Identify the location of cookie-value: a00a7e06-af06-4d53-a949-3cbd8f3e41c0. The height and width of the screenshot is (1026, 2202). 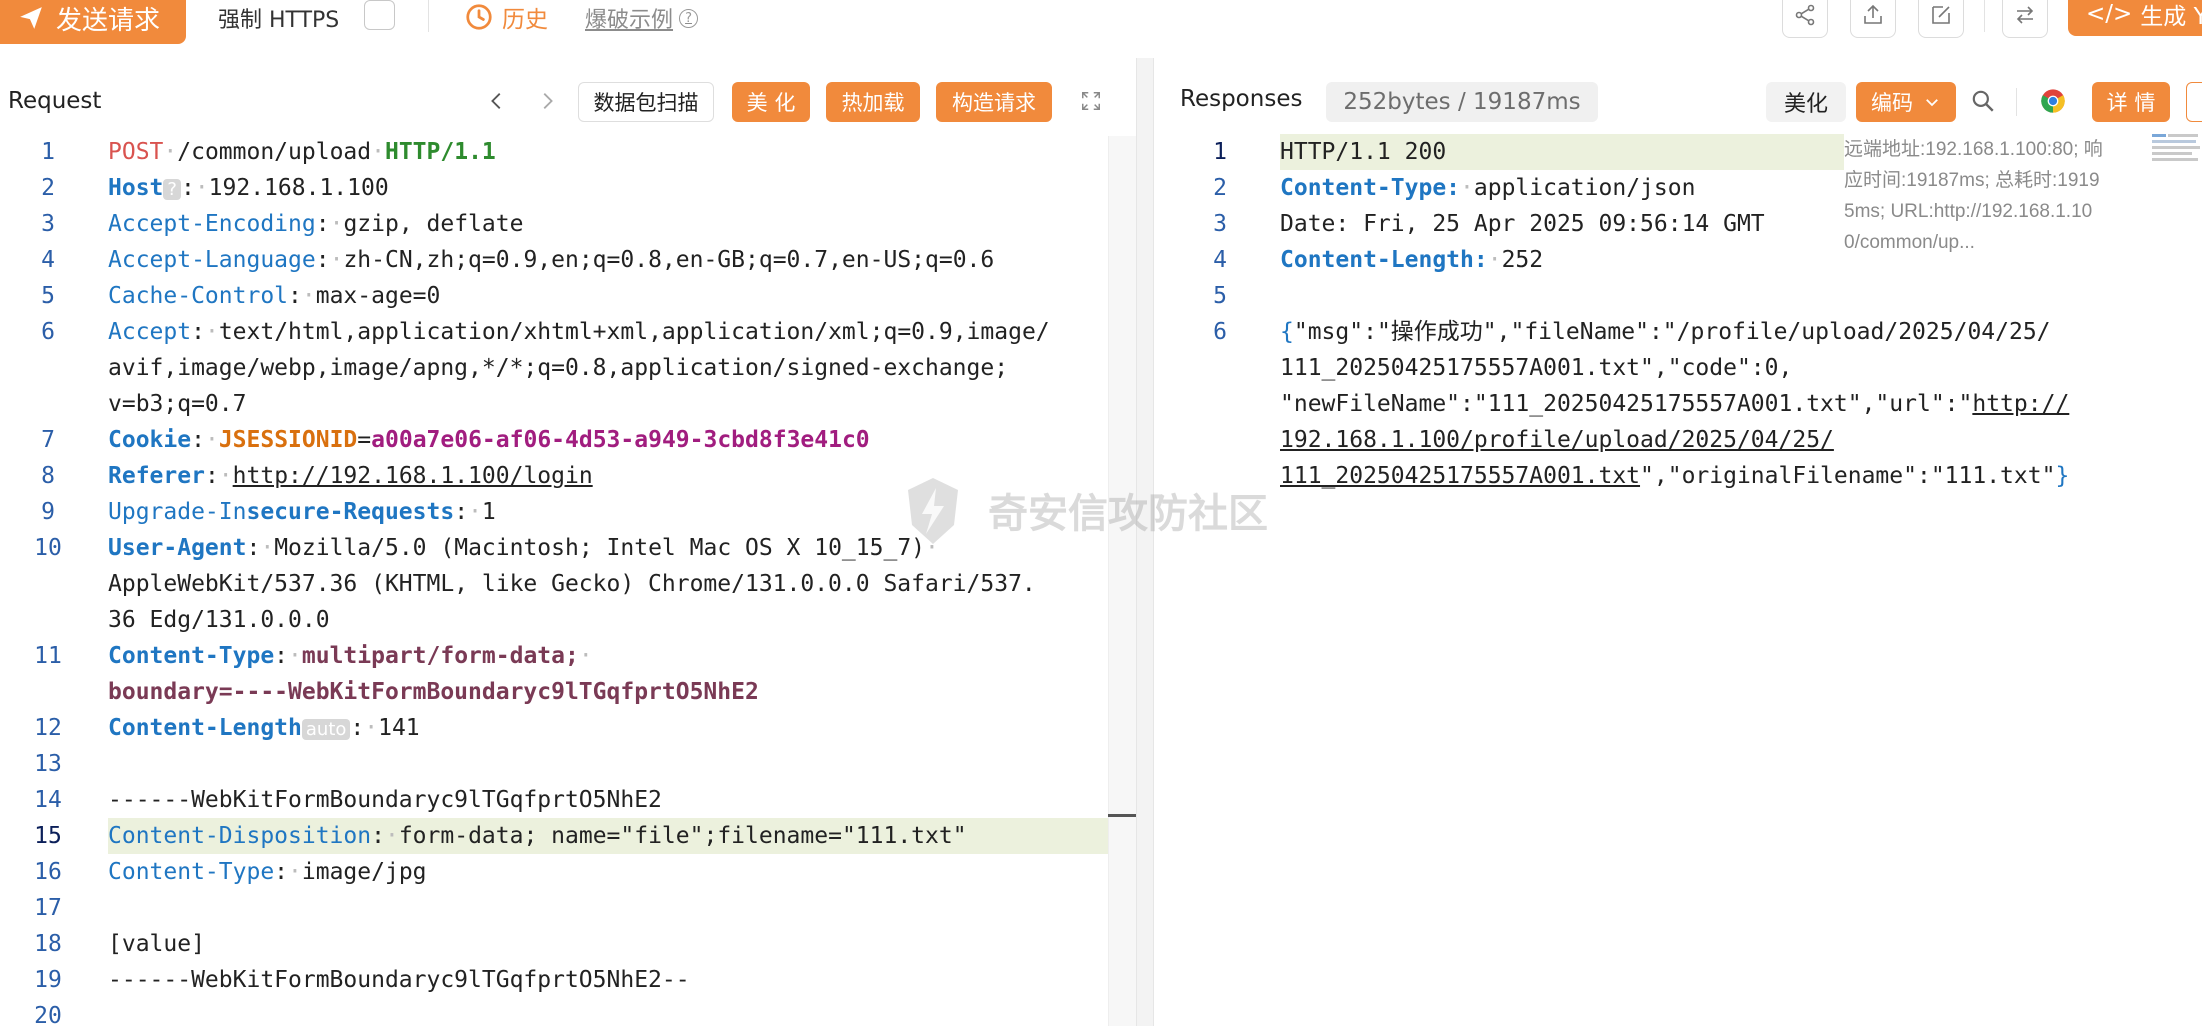
(620, 440).